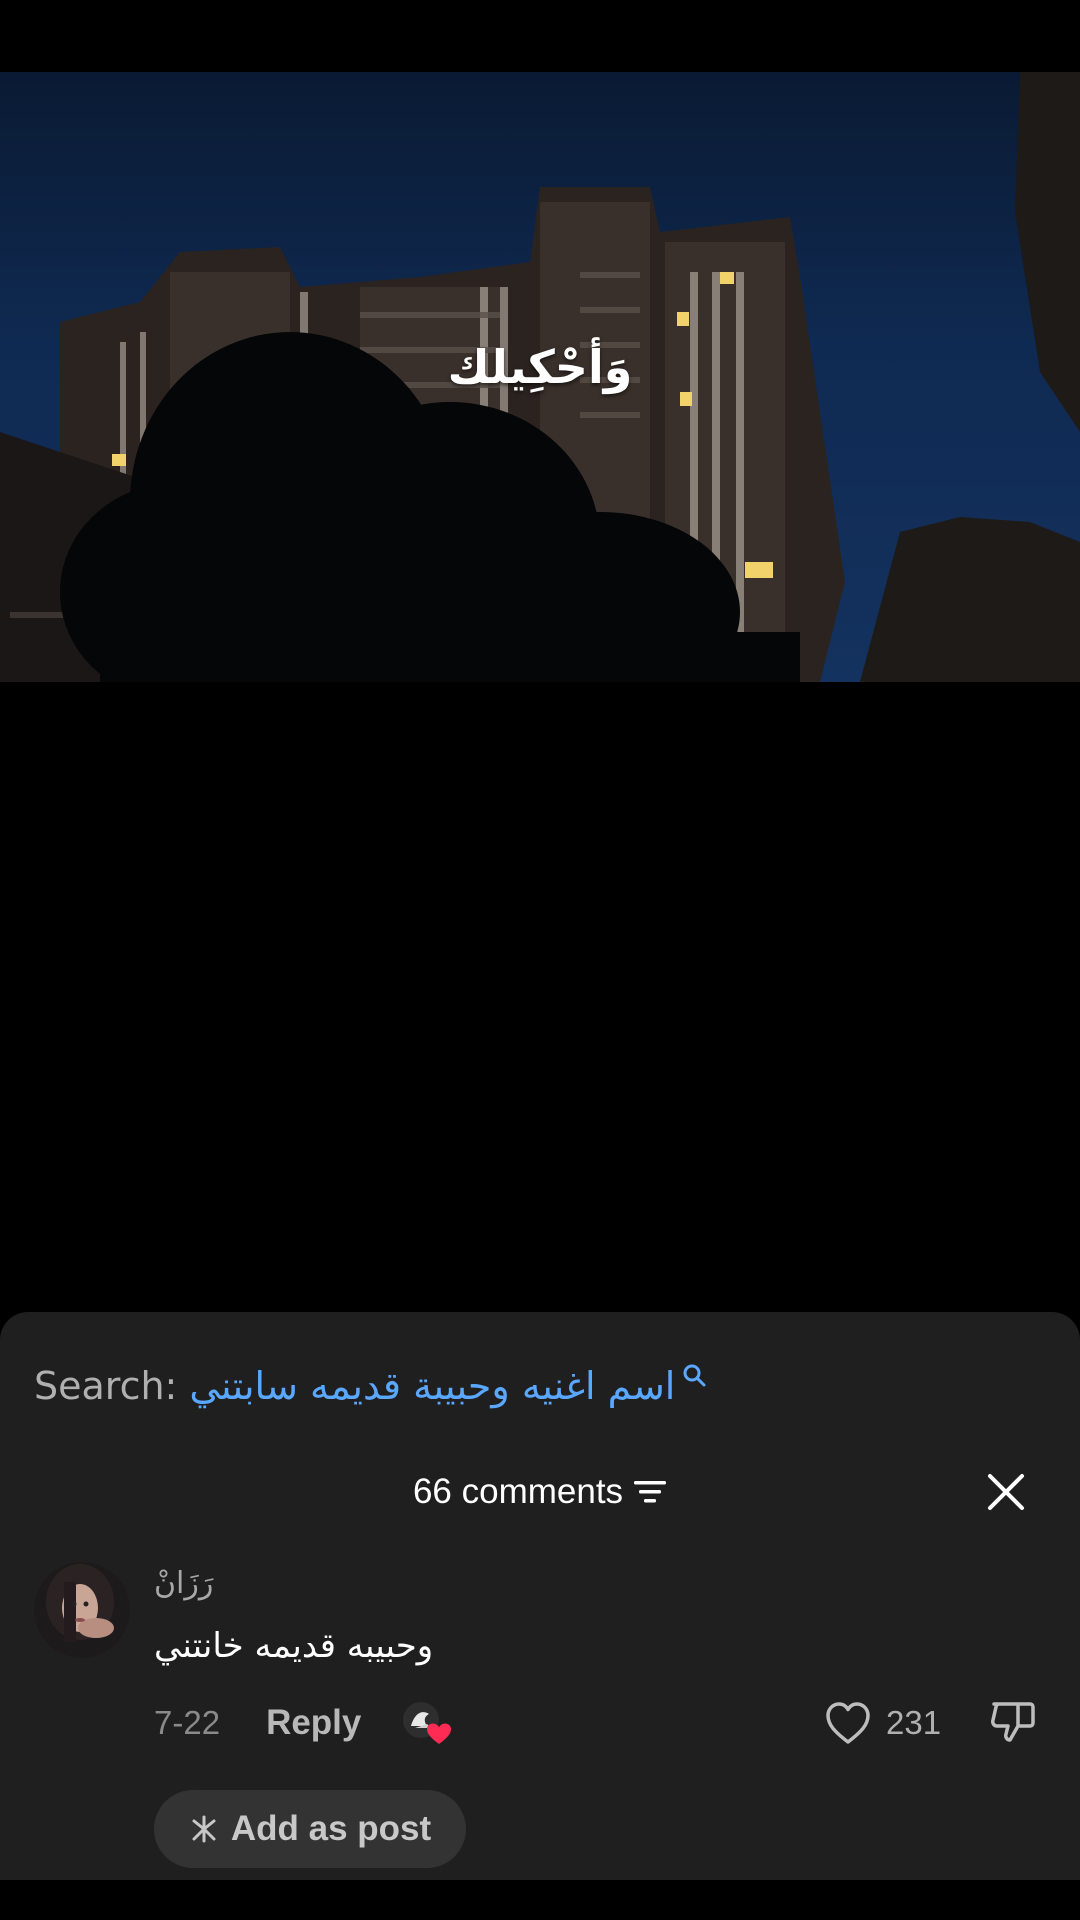 The height and width of the screenshot is (1920, 1080). I want to click on add-as-post-label: Add as post, so click(331, 1828).